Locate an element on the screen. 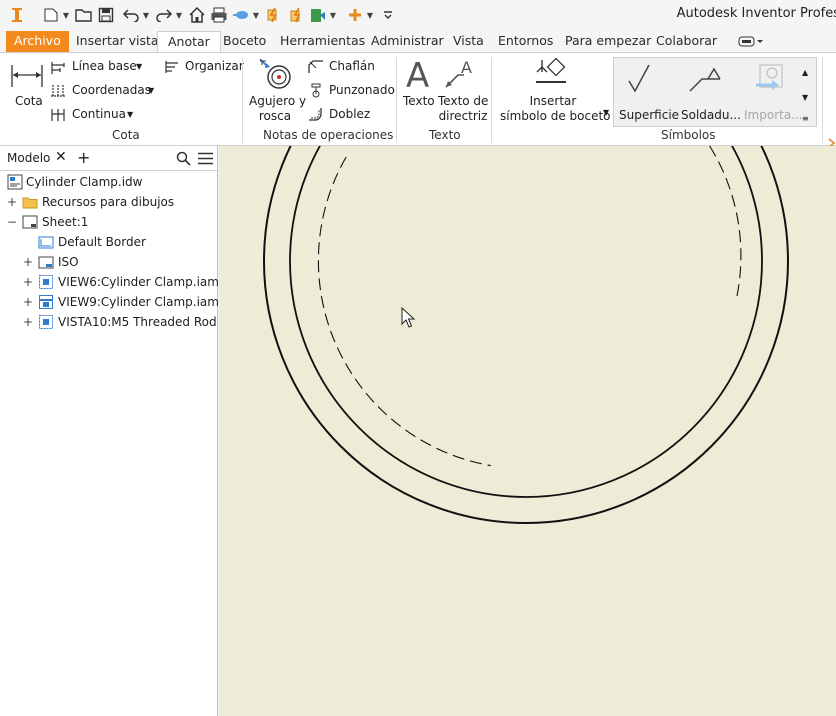 The image size is (836, 716). tab-vista: Vista is located at coordinates (468, 41).